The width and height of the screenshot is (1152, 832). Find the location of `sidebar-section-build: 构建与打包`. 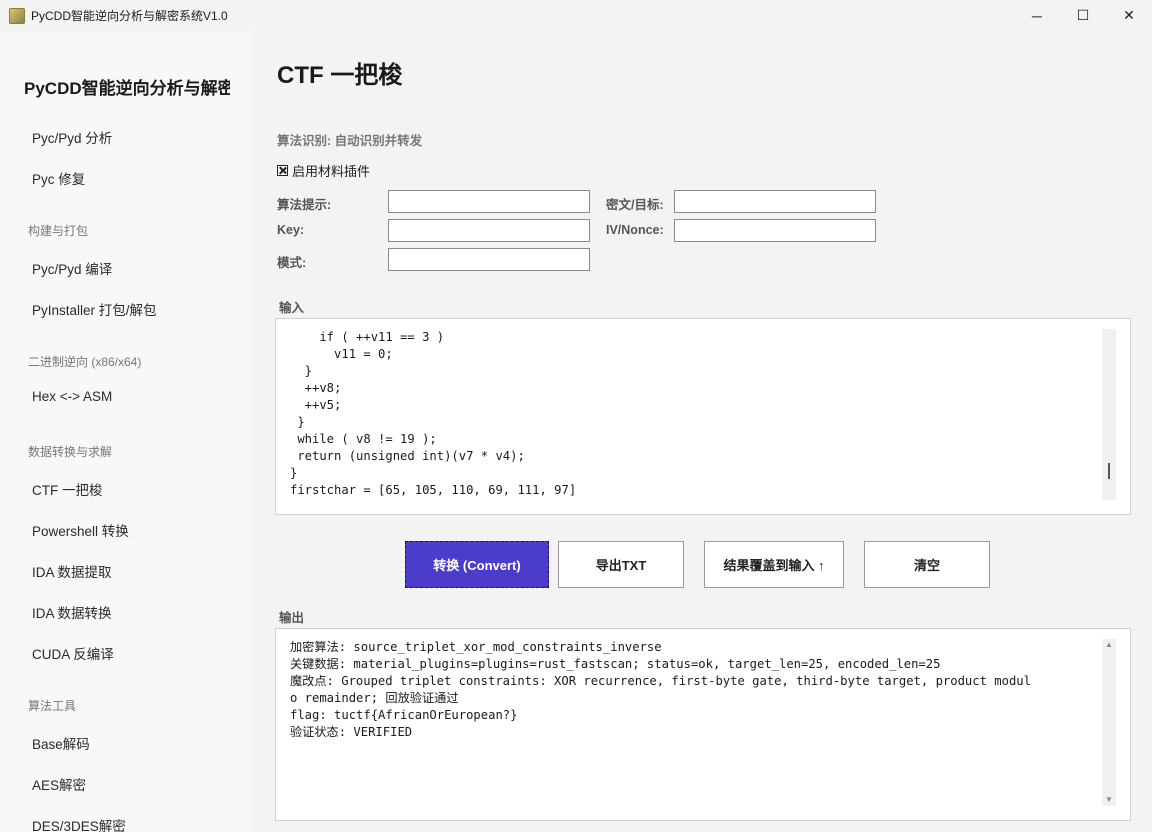

sidebar-section-build: 构建与打包 is located at coordinates (58, 231).